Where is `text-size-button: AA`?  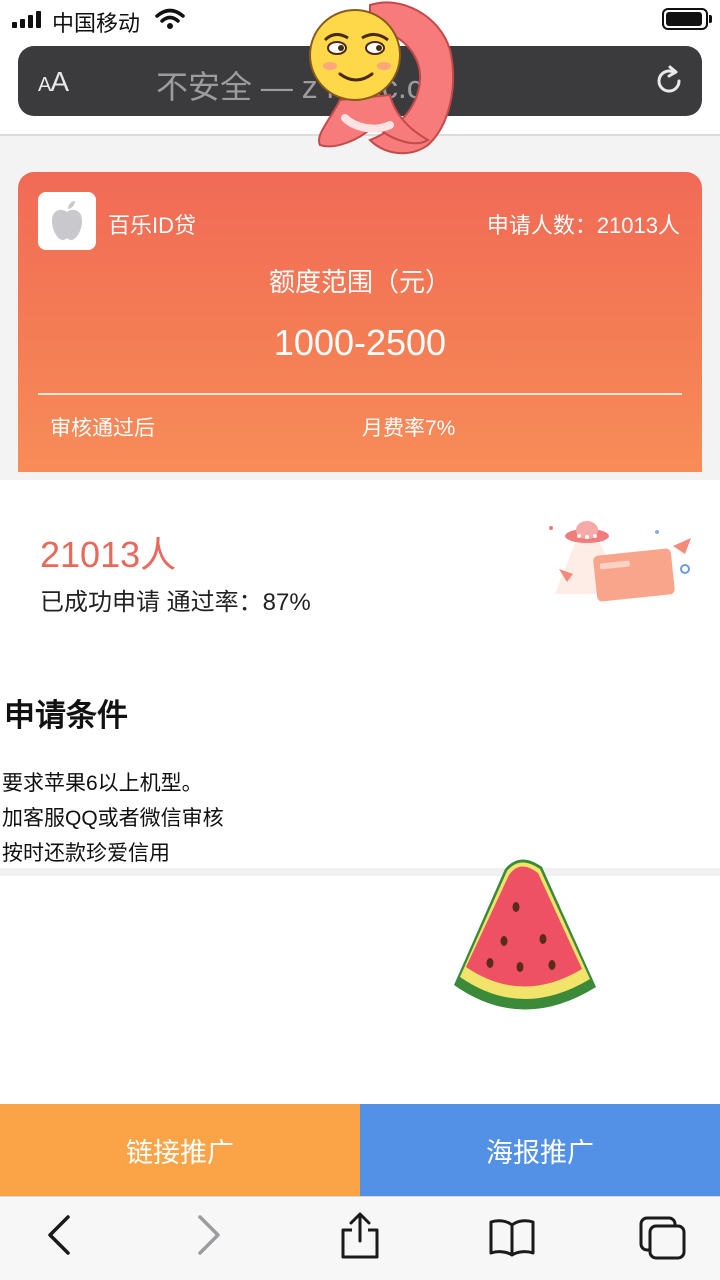
text-size-button: AA is located at coordinates (53, 82).